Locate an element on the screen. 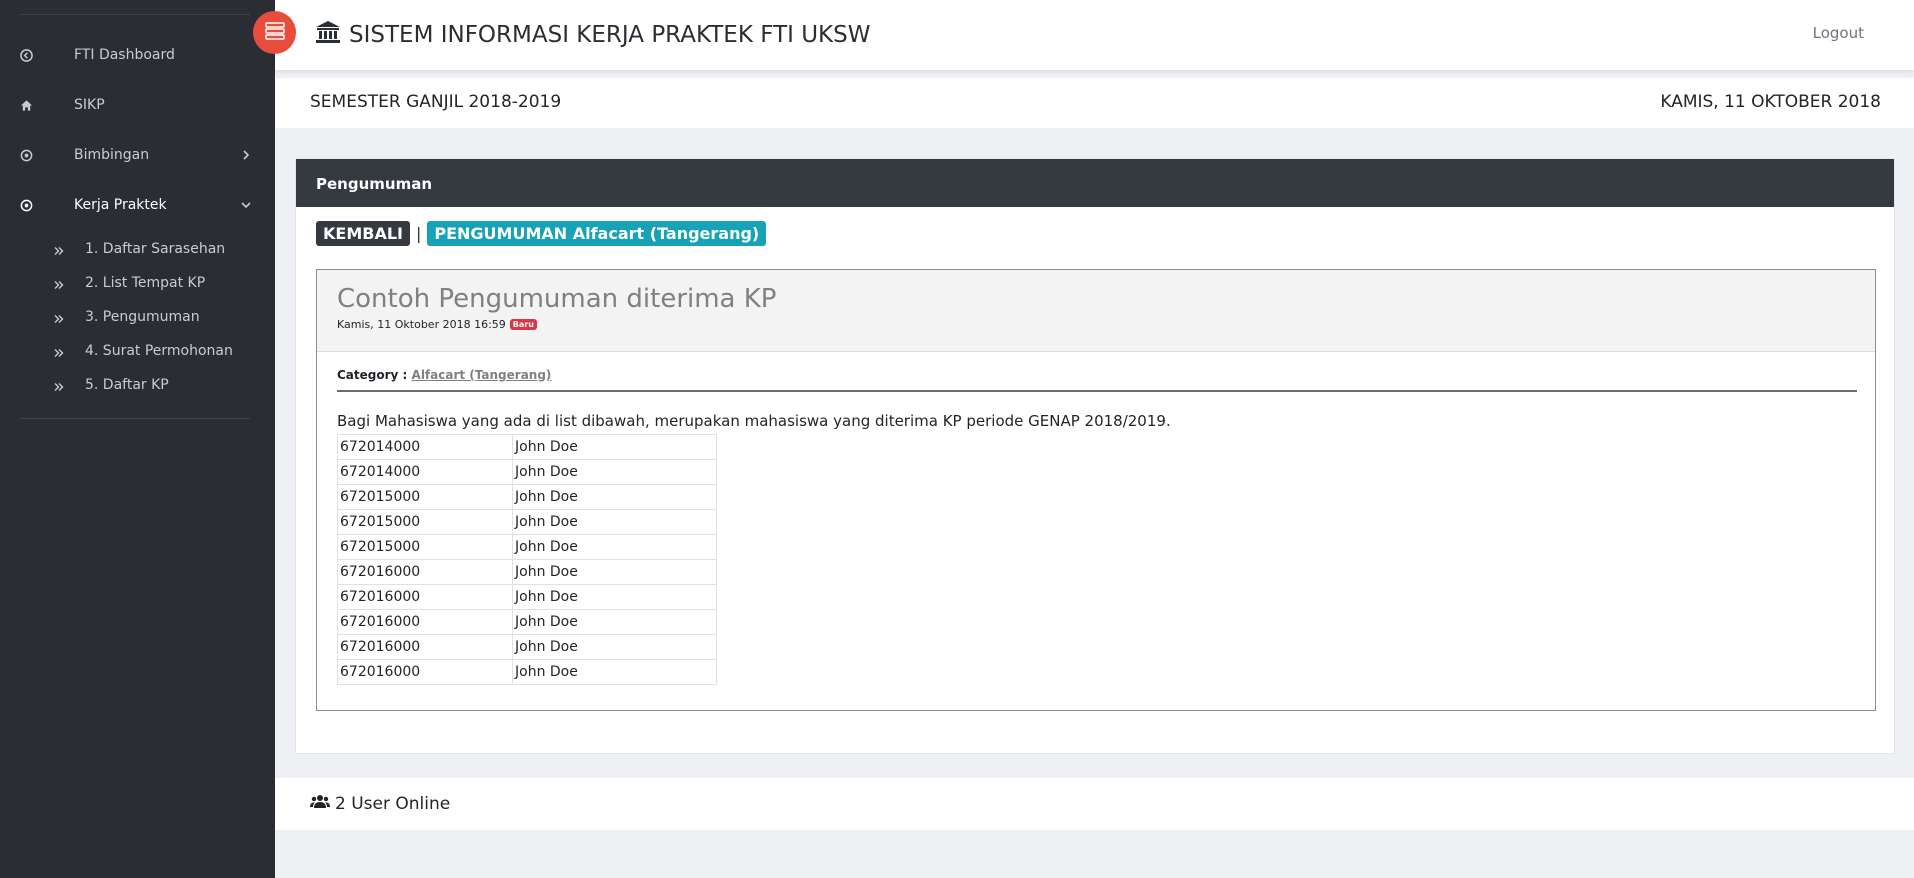 The width and height of the screenshot is (1914, 878). card-heading: Pengumuman is located at coordinates (1095, 183).